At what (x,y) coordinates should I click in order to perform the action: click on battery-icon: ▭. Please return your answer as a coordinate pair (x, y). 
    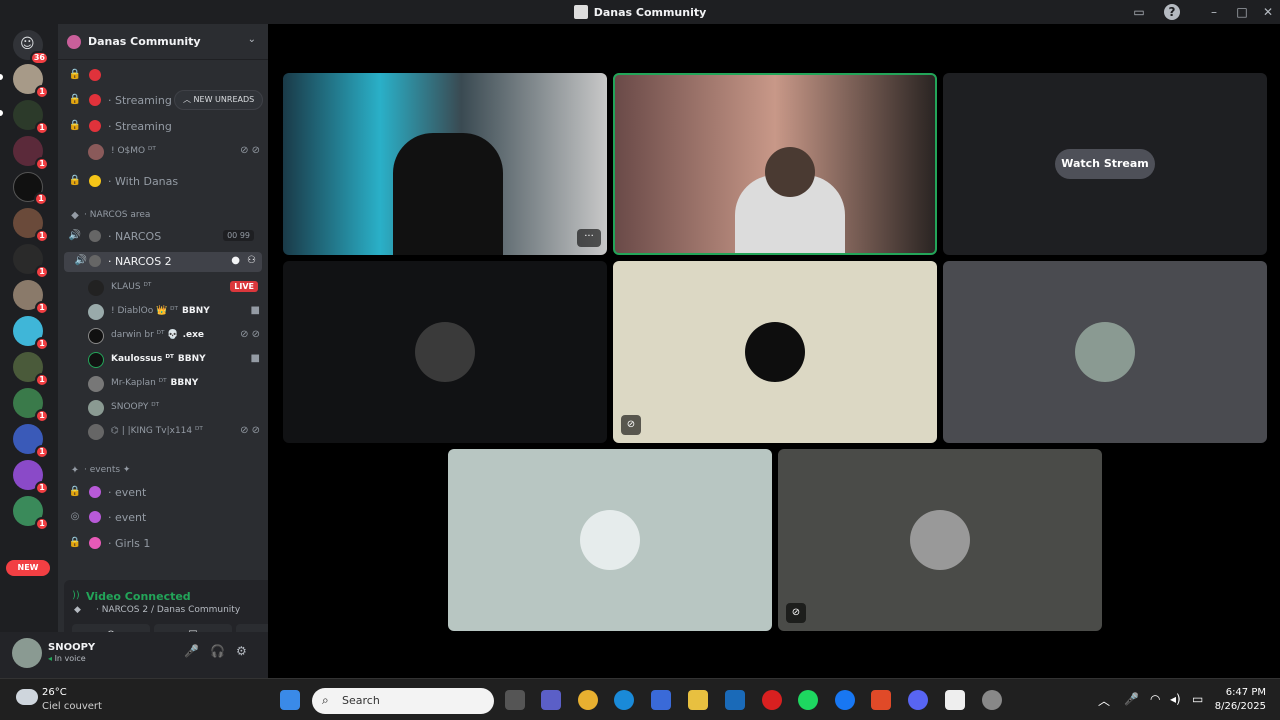
    Looking at the image, I should click on (1197, 699).